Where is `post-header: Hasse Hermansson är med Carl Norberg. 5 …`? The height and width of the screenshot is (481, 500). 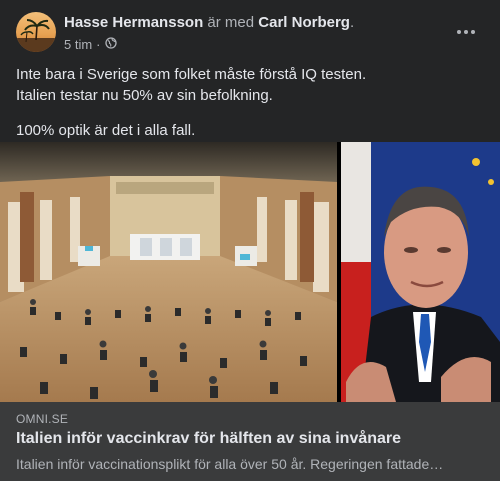
post-header: Hasse Hermansson är med Carl Norberg. 5 … is located at coordinates (250, 30).